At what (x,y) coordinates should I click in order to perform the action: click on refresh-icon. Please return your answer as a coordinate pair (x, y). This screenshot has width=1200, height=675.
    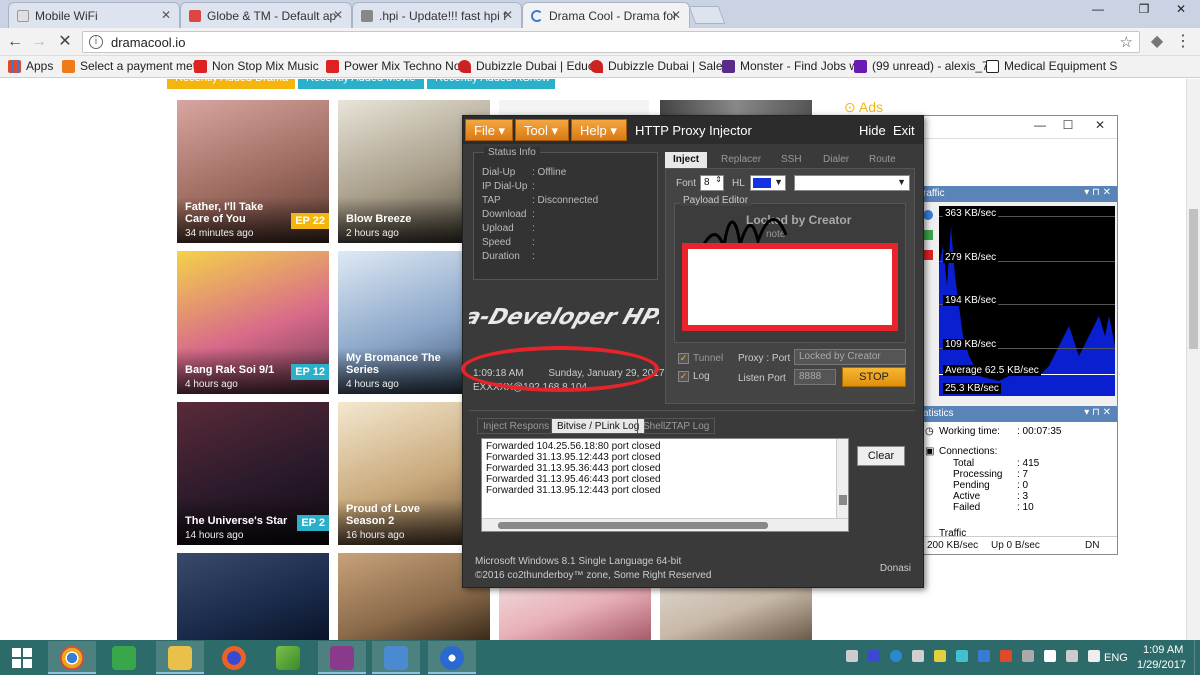
    Looking at the image, I should click on (928, 215).